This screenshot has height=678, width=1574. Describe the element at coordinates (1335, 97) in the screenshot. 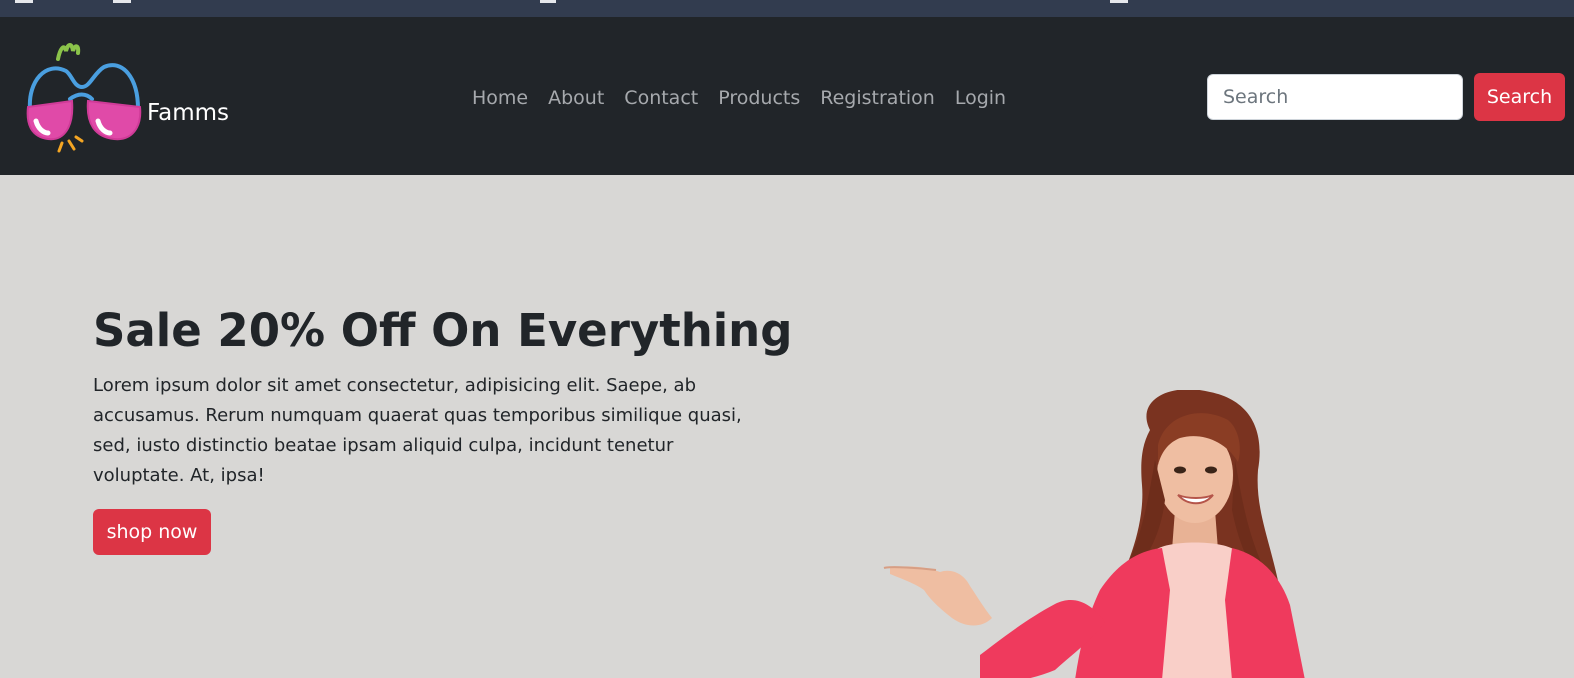

I see `search-input` at that location.